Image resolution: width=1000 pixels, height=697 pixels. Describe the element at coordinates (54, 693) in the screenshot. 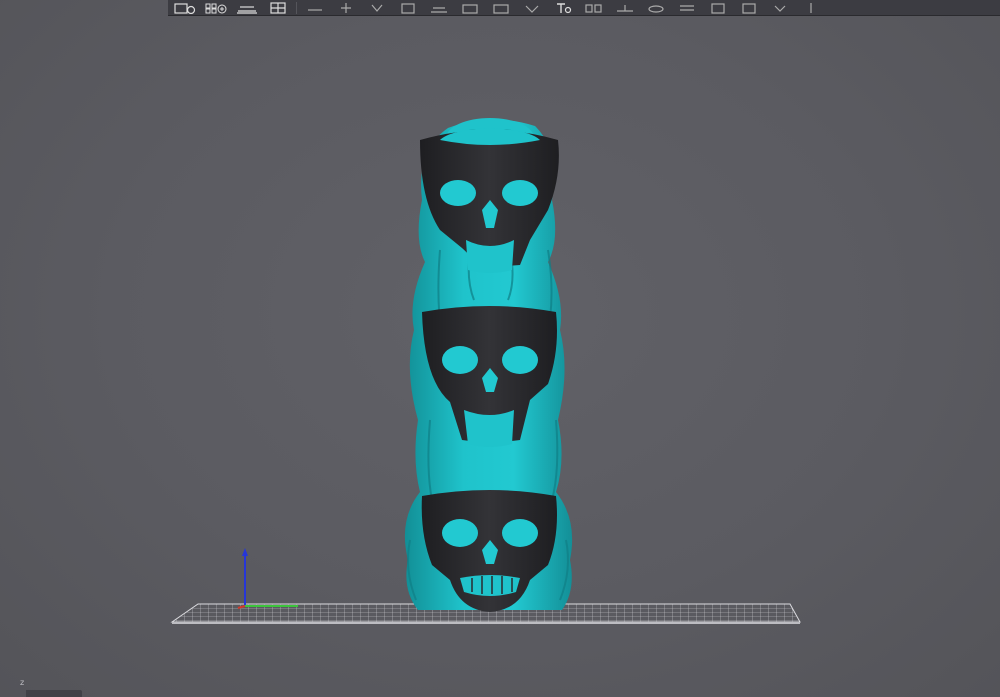

I see `corner-tab` at that location.